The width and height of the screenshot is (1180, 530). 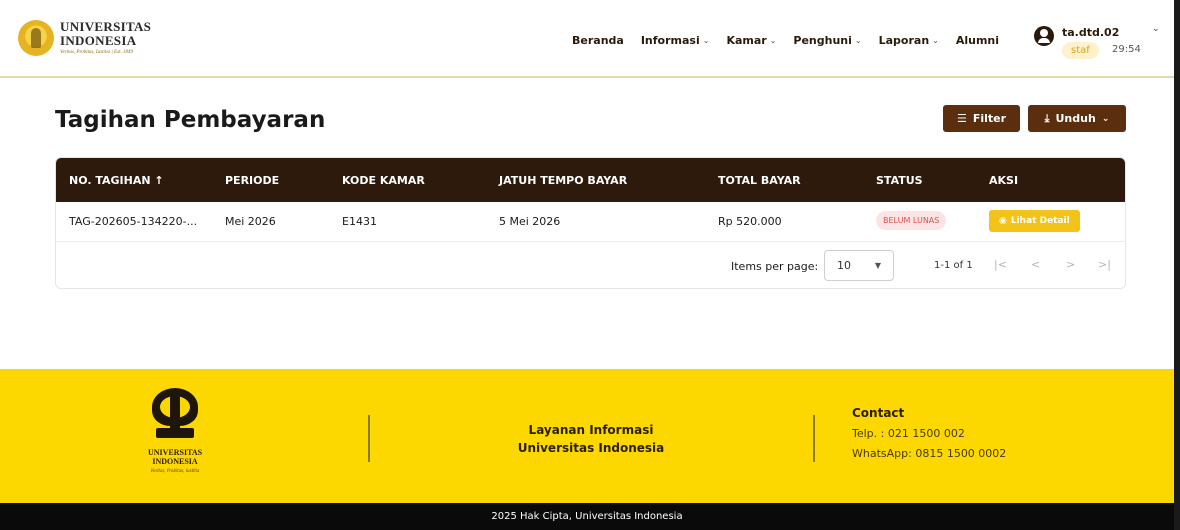 I want to click on logo-line-2: INDONESIA, so click(x=98, y=40).